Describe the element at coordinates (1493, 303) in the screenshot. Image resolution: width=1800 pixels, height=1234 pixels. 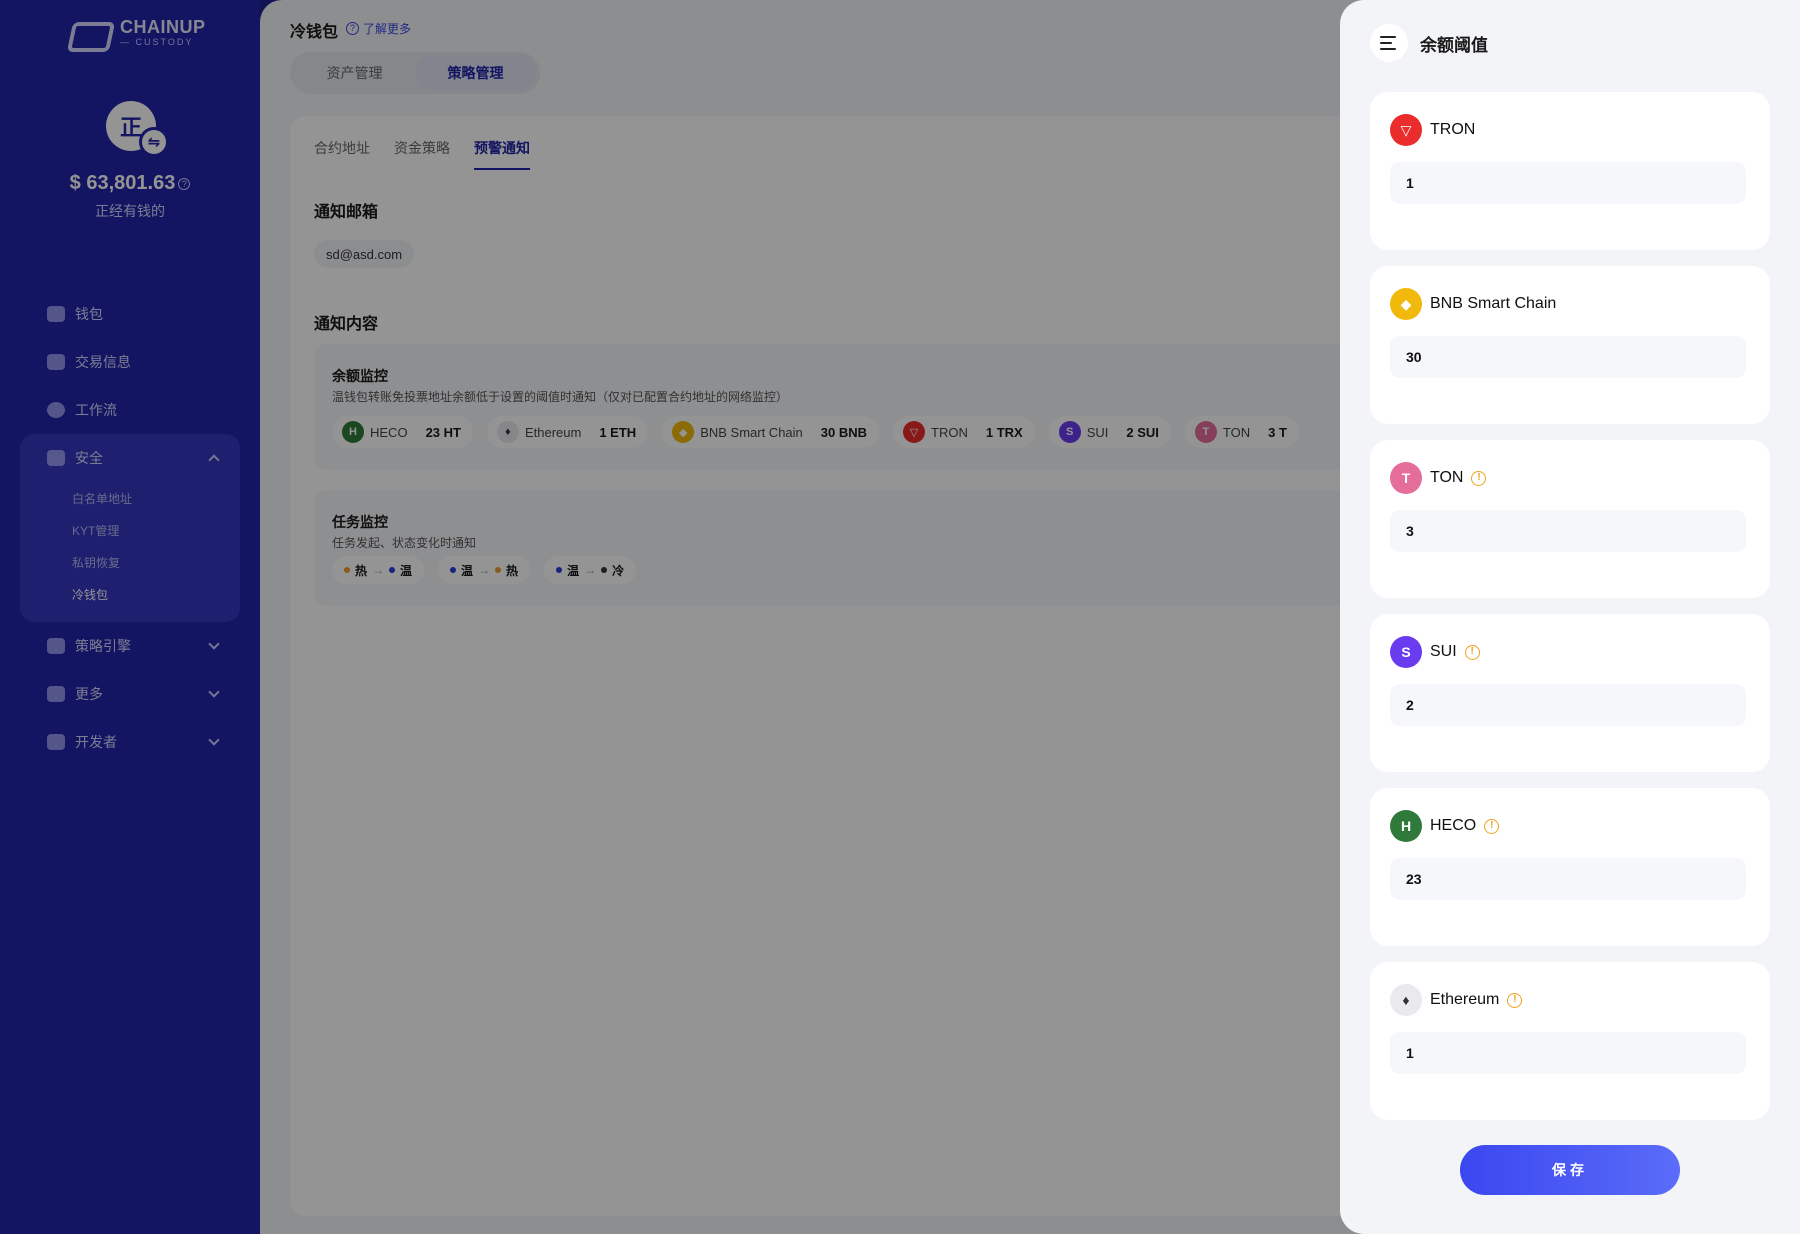
I see `chain-name: BNB Smart Chain` at that location.